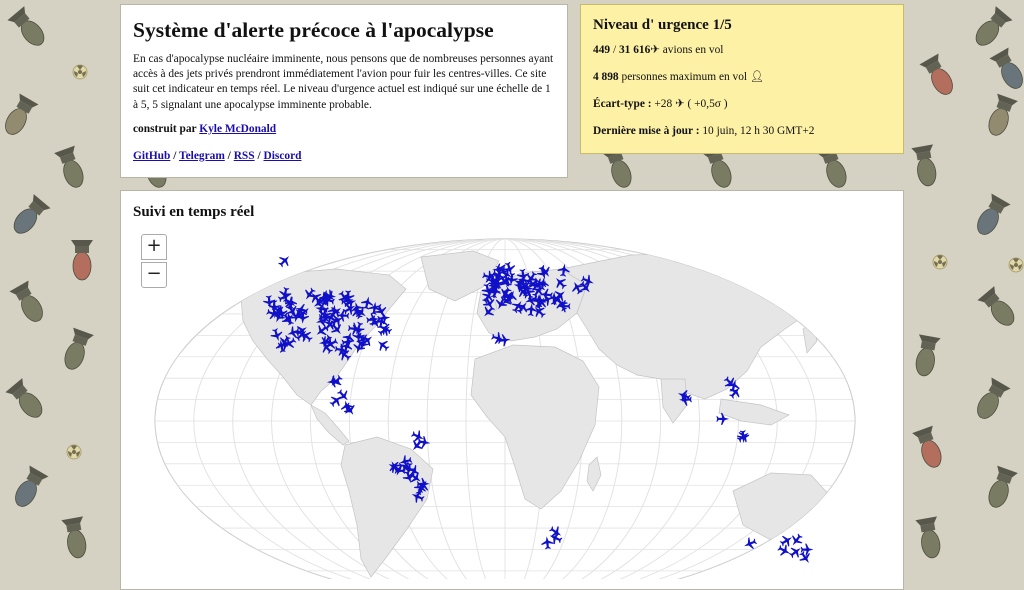  What do you see at coordinates (164, 129) in the screenshot?
I see `built-by-label: construit par` at bounding box center [164, 129].